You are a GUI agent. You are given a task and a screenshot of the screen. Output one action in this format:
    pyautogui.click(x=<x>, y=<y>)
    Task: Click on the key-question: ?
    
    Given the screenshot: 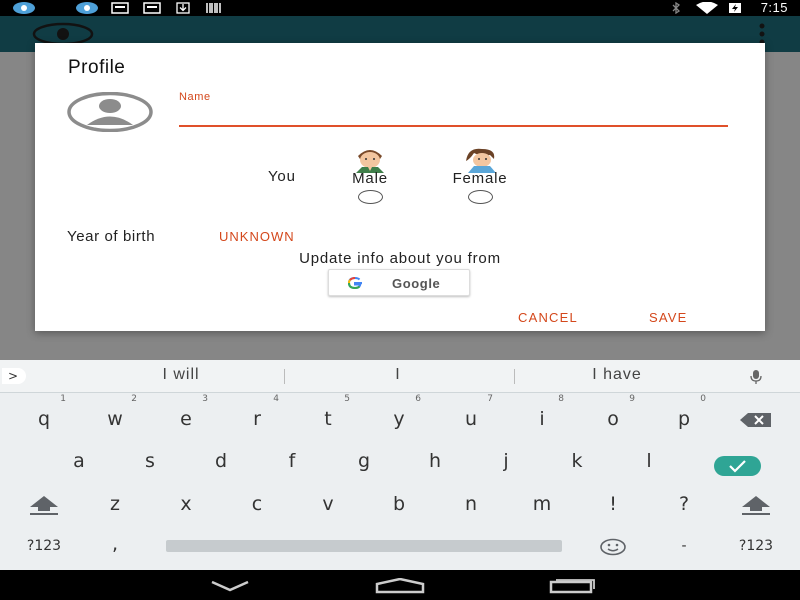 What is the action you would take?
    pyautogui.click(x=684, y=504)
    